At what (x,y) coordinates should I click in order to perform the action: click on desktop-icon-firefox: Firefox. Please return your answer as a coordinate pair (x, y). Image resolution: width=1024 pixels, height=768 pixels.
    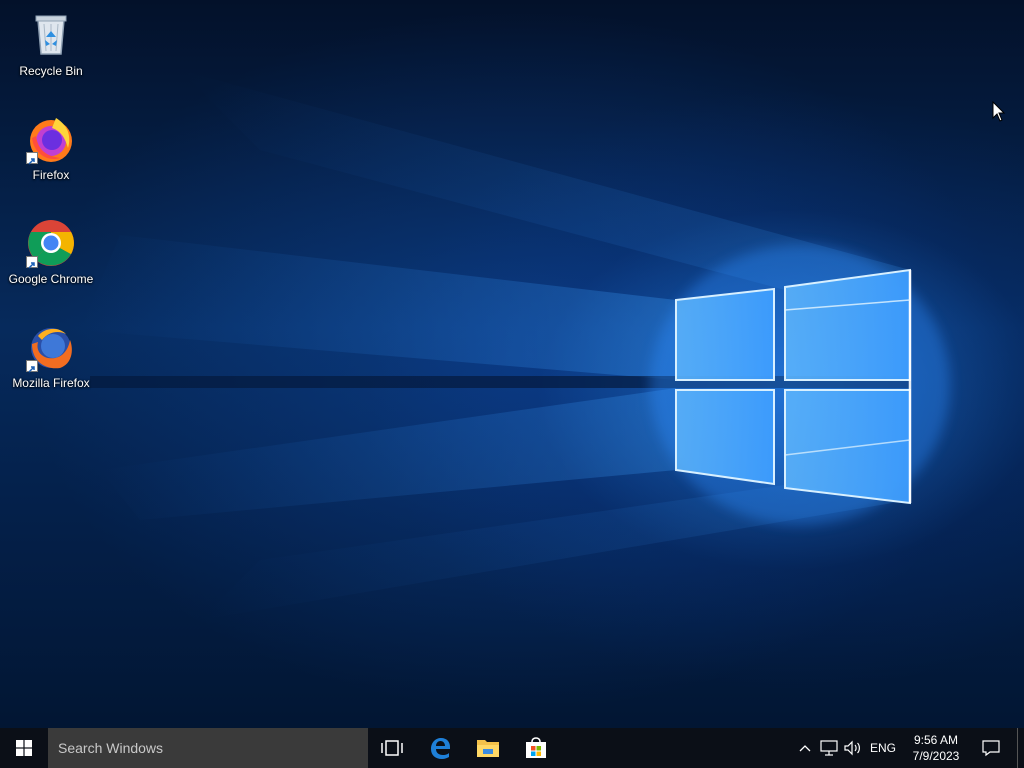
    Looking at the image, I should click on (51, 154).